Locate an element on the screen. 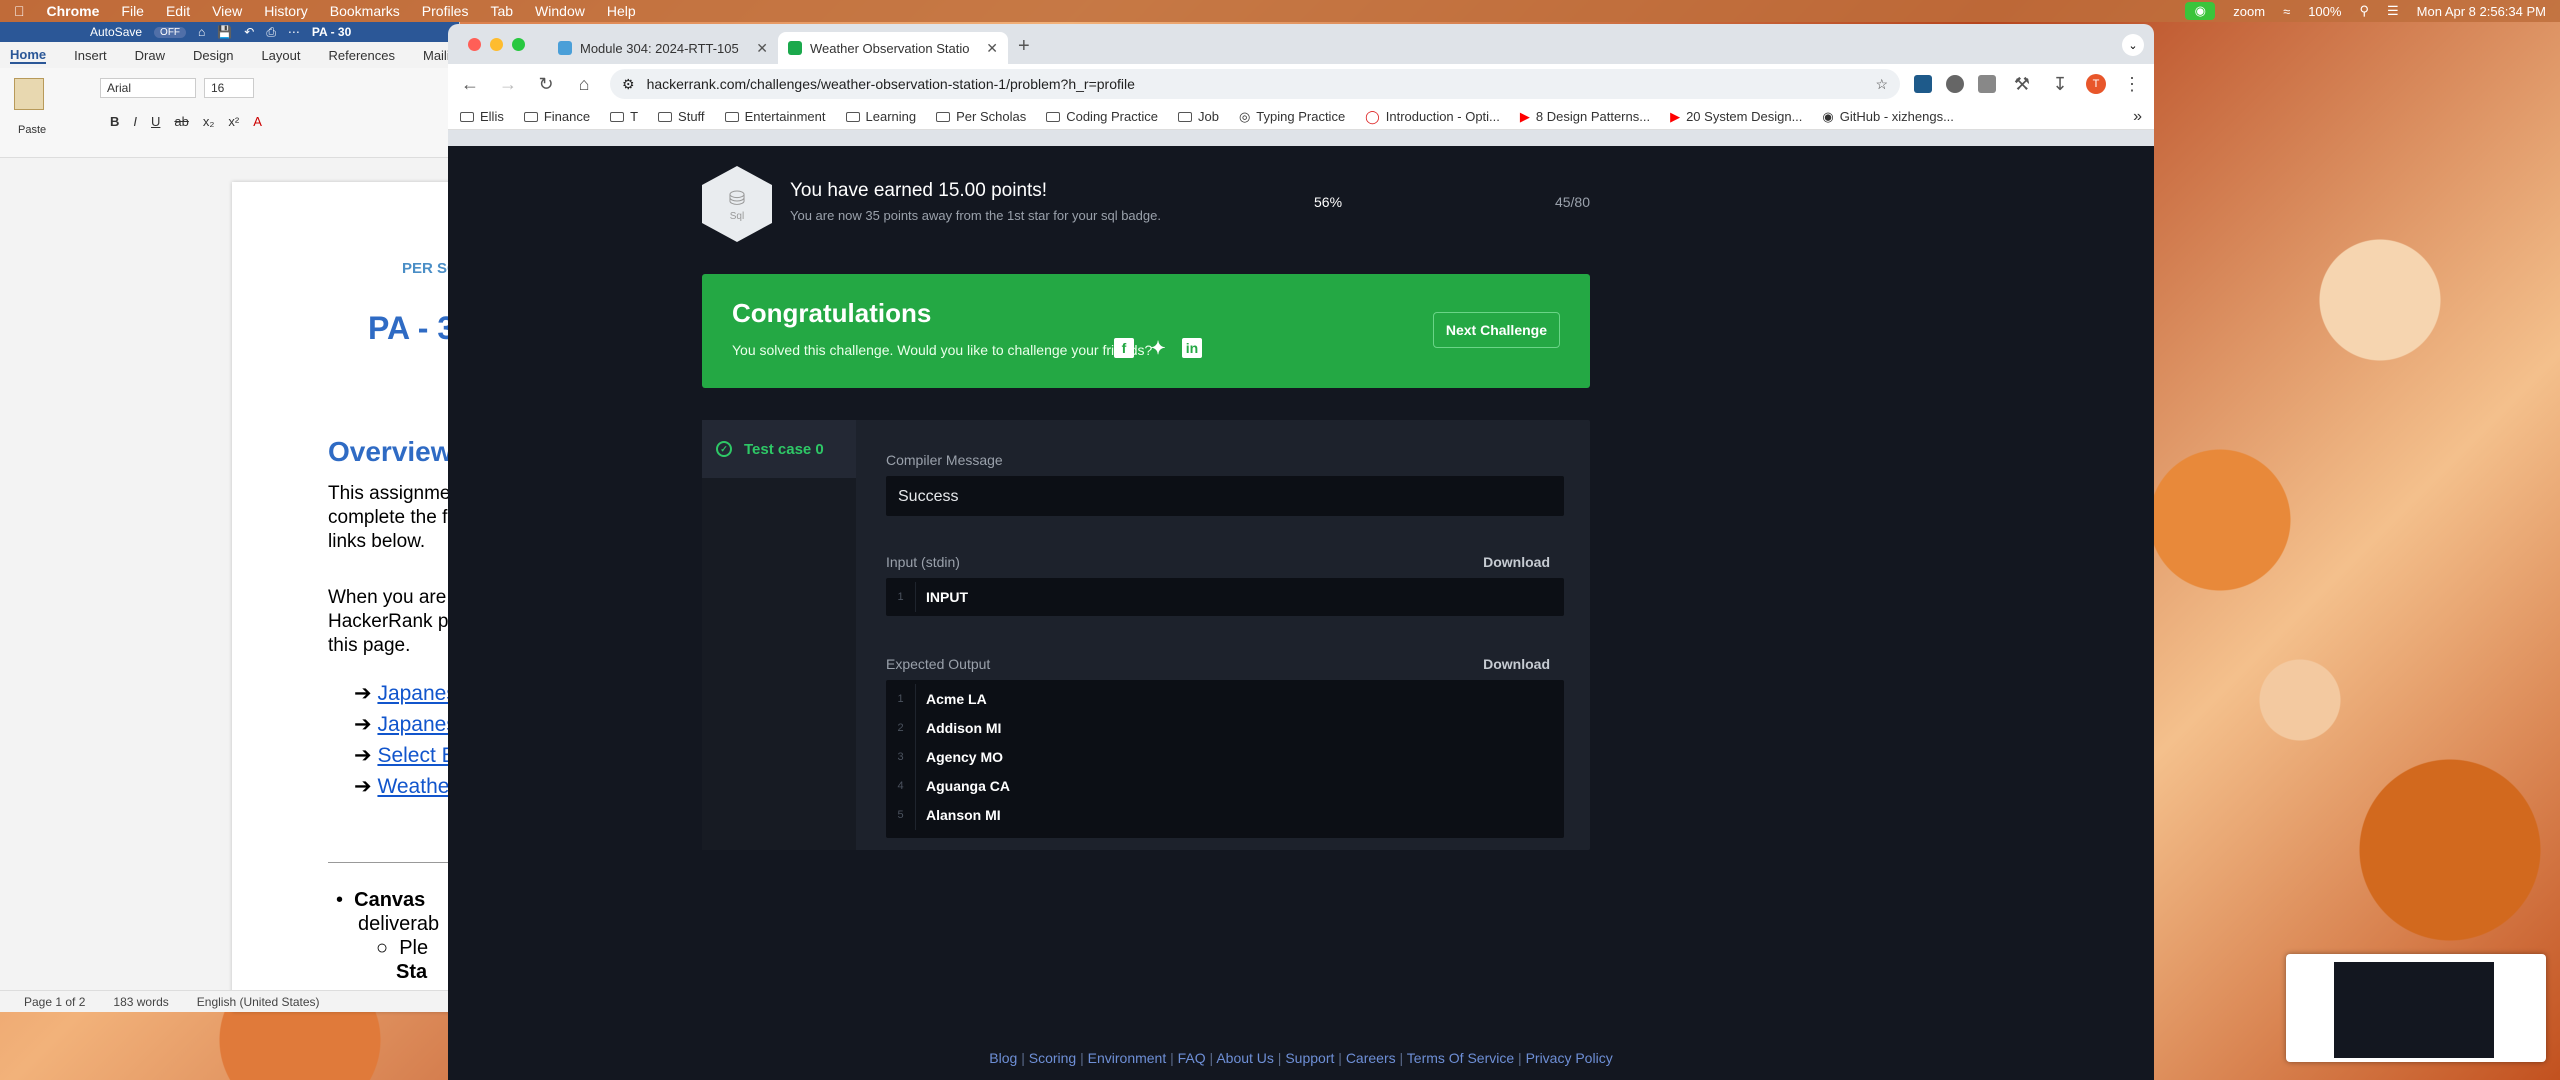 This screenshot has height=1080, width=2560. video-camera-icon: ◉ is located at coordinates (2200, 11).